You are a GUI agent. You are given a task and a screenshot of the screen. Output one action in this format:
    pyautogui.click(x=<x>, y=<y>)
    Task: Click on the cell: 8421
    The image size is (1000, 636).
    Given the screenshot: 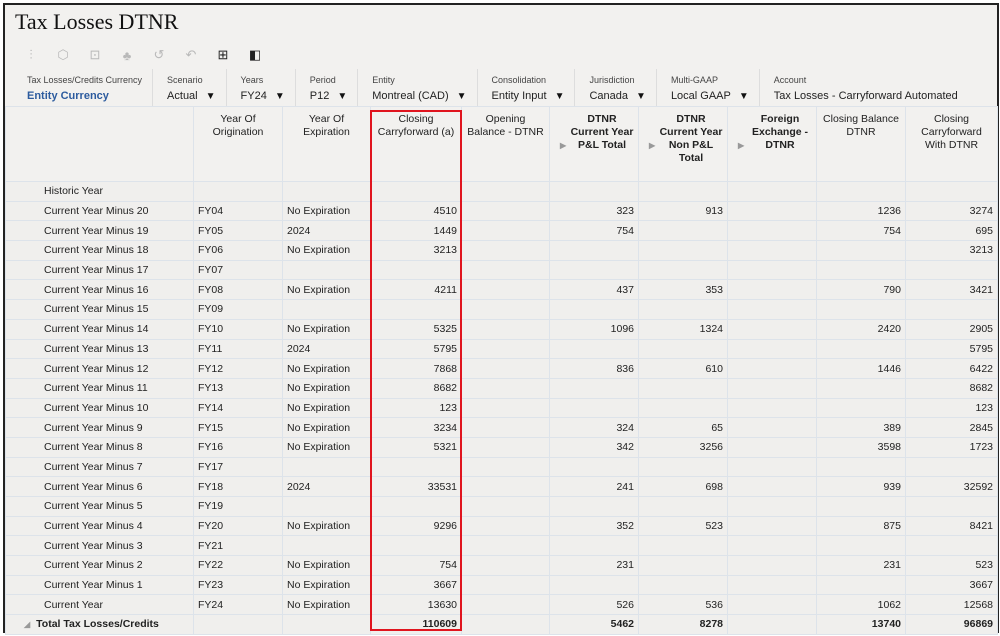 What is the action you would take?
    pyautogui.click(x=951, y=526)
    